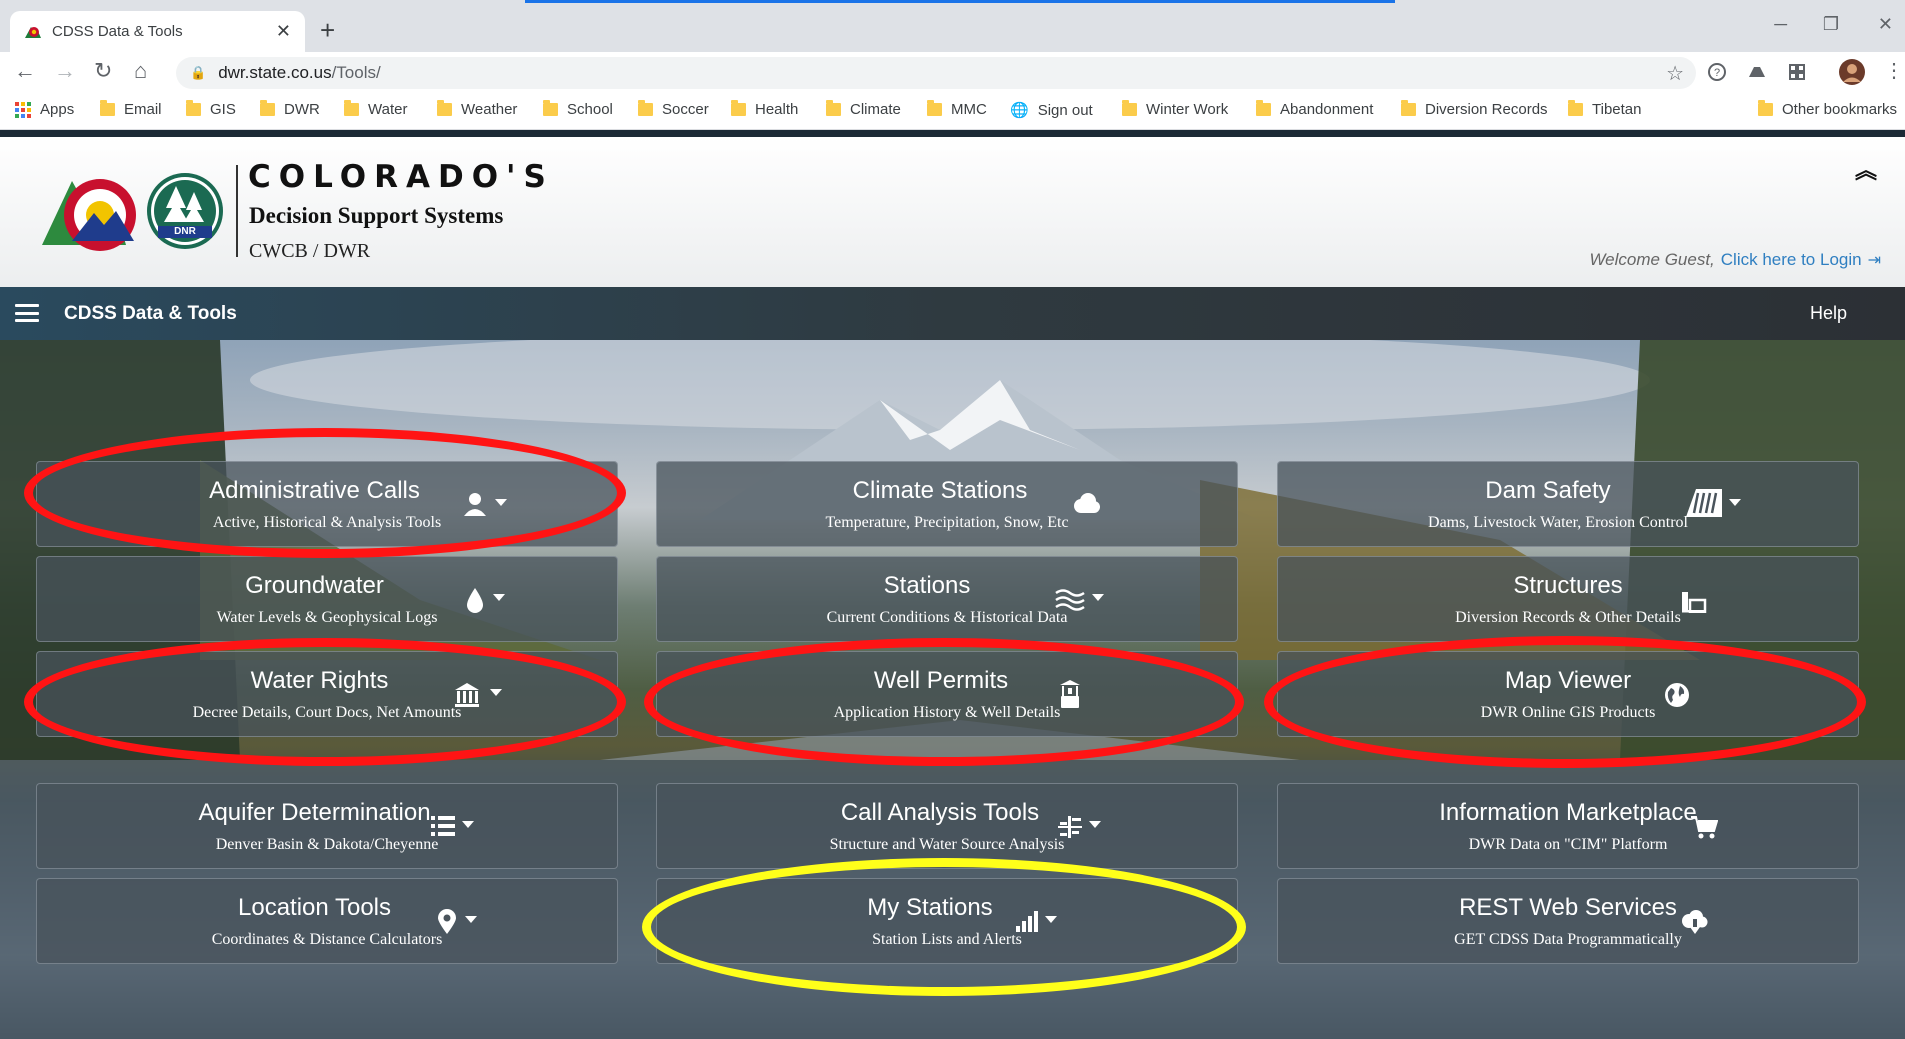 This screenshot has width=1905, height=1039. I want to click on cart-icon, so click(1704, 829).